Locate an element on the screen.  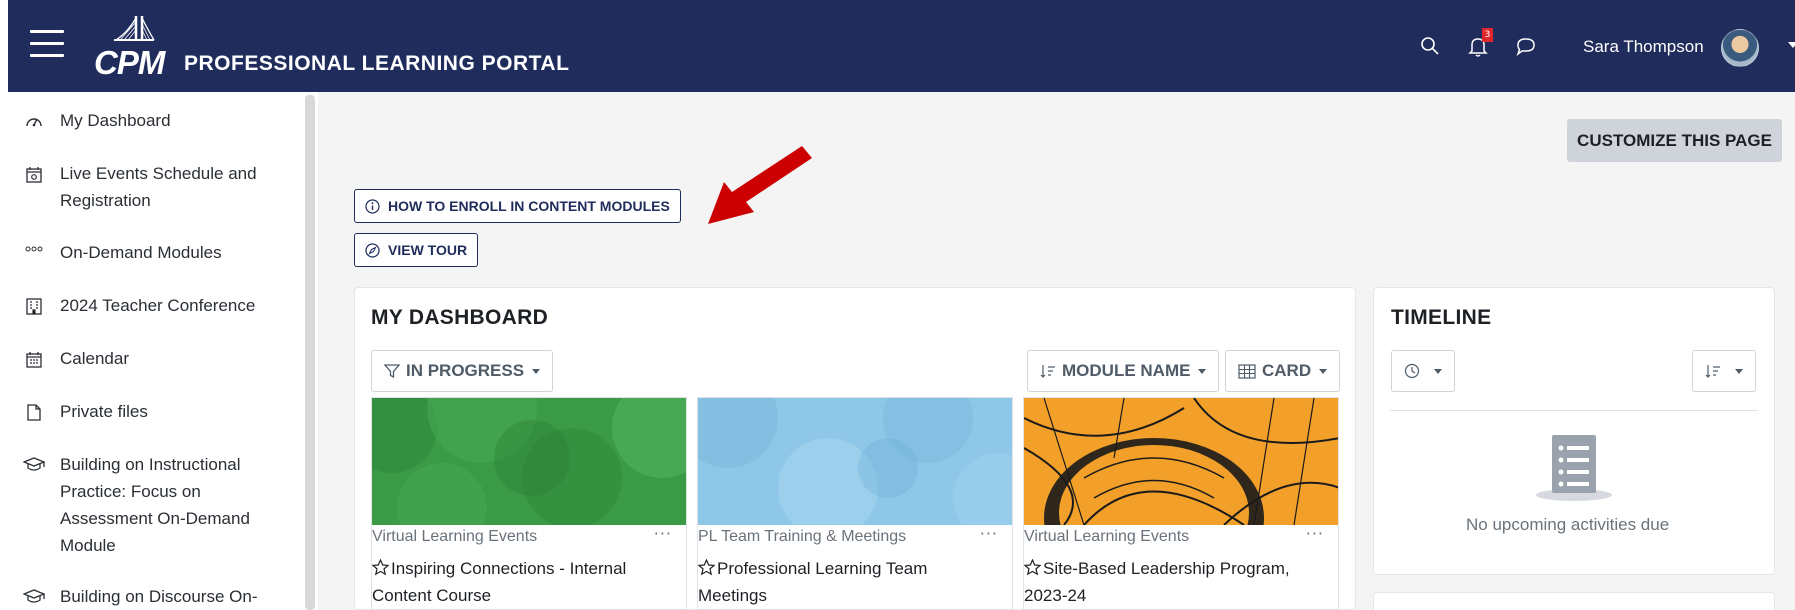
sidebar-item-my-dashboard: My Dashboard is located at coordinates (146, 120).